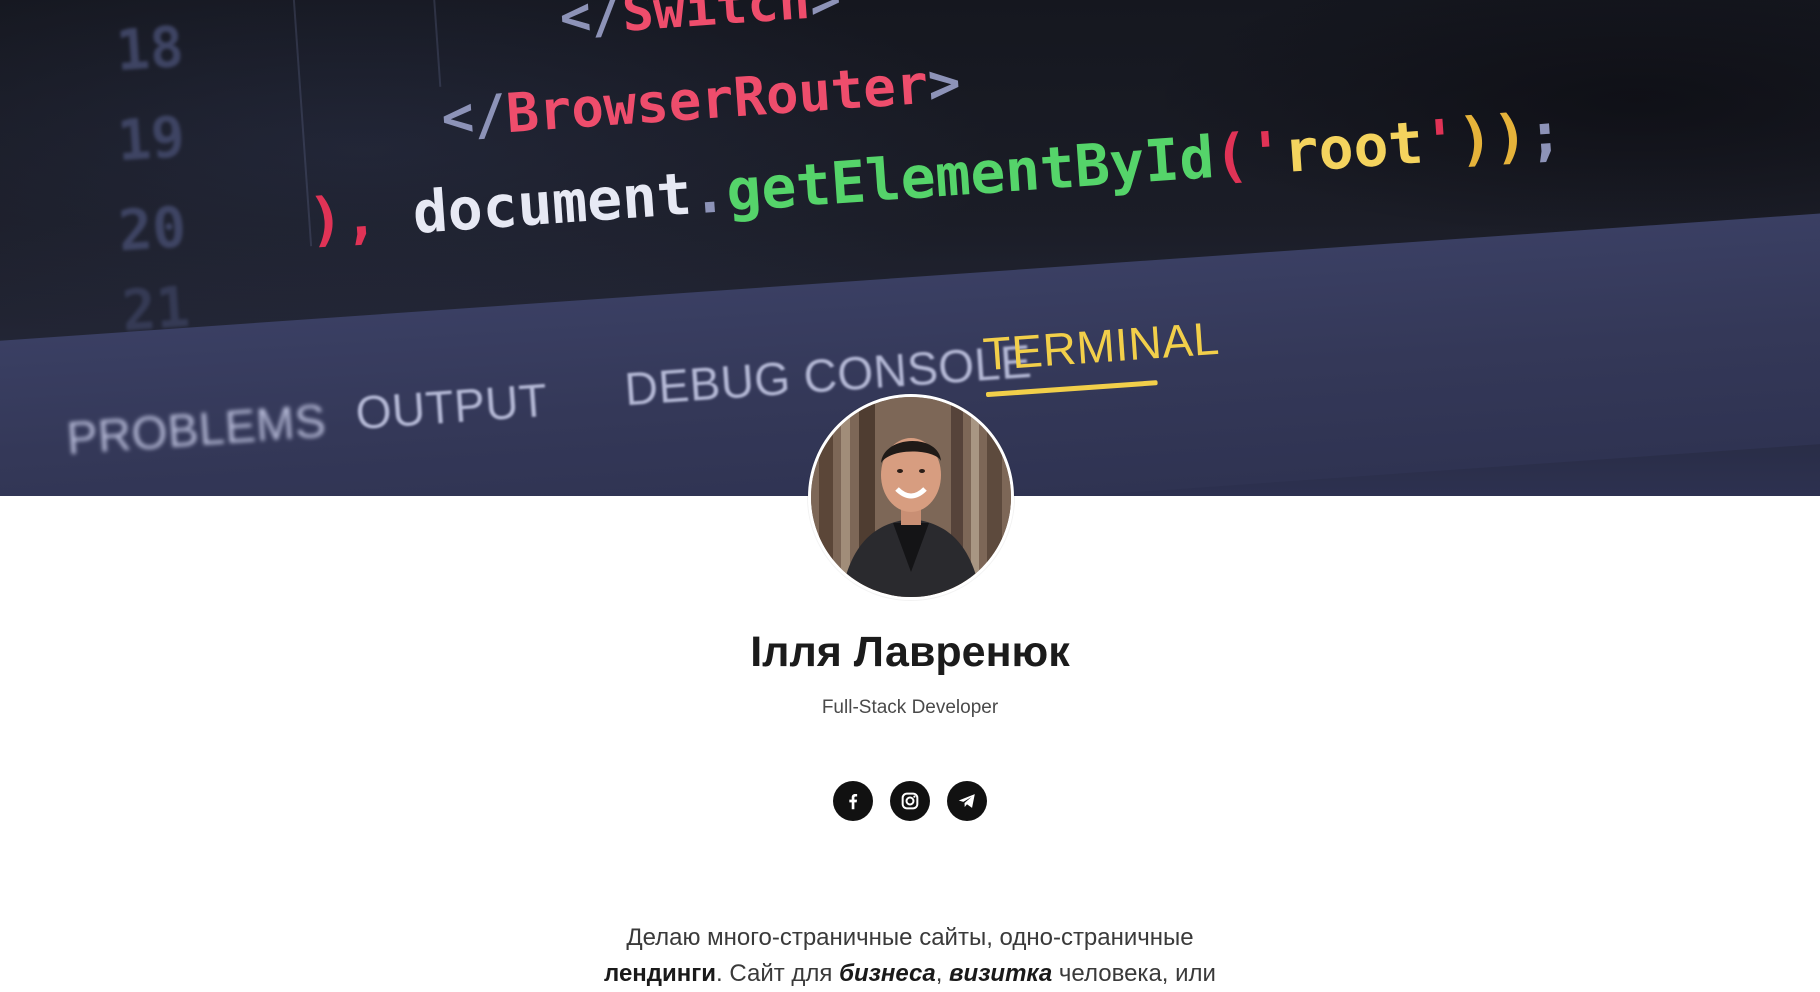  I want to click on avatar, so click(911, 497).